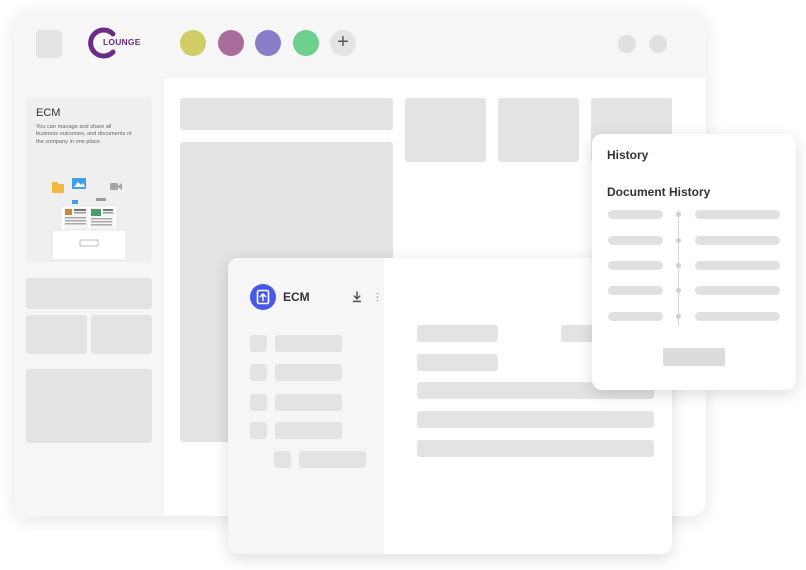  What do you see at coordinates (89, 293) in the screenshot?
I see `sidebar-item-placeholder` at bounding box center [89, 293].